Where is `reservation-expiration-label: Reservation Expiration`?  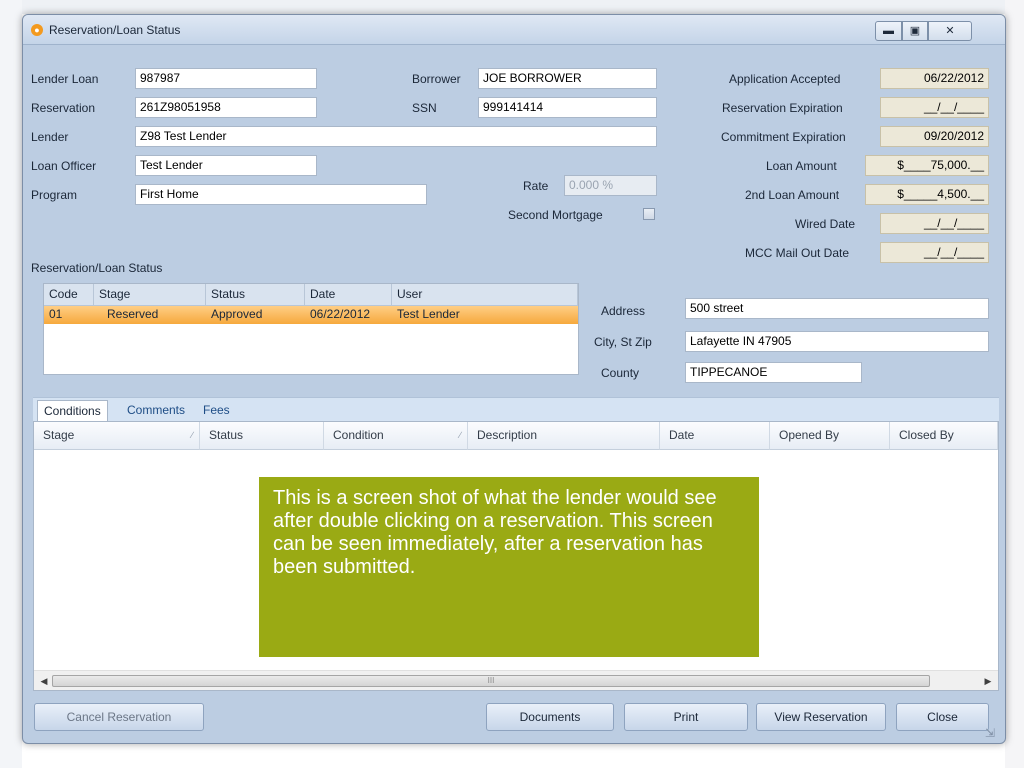 reservation-expiration-label: Reservation Expiration is located at coordinates (782, 108).